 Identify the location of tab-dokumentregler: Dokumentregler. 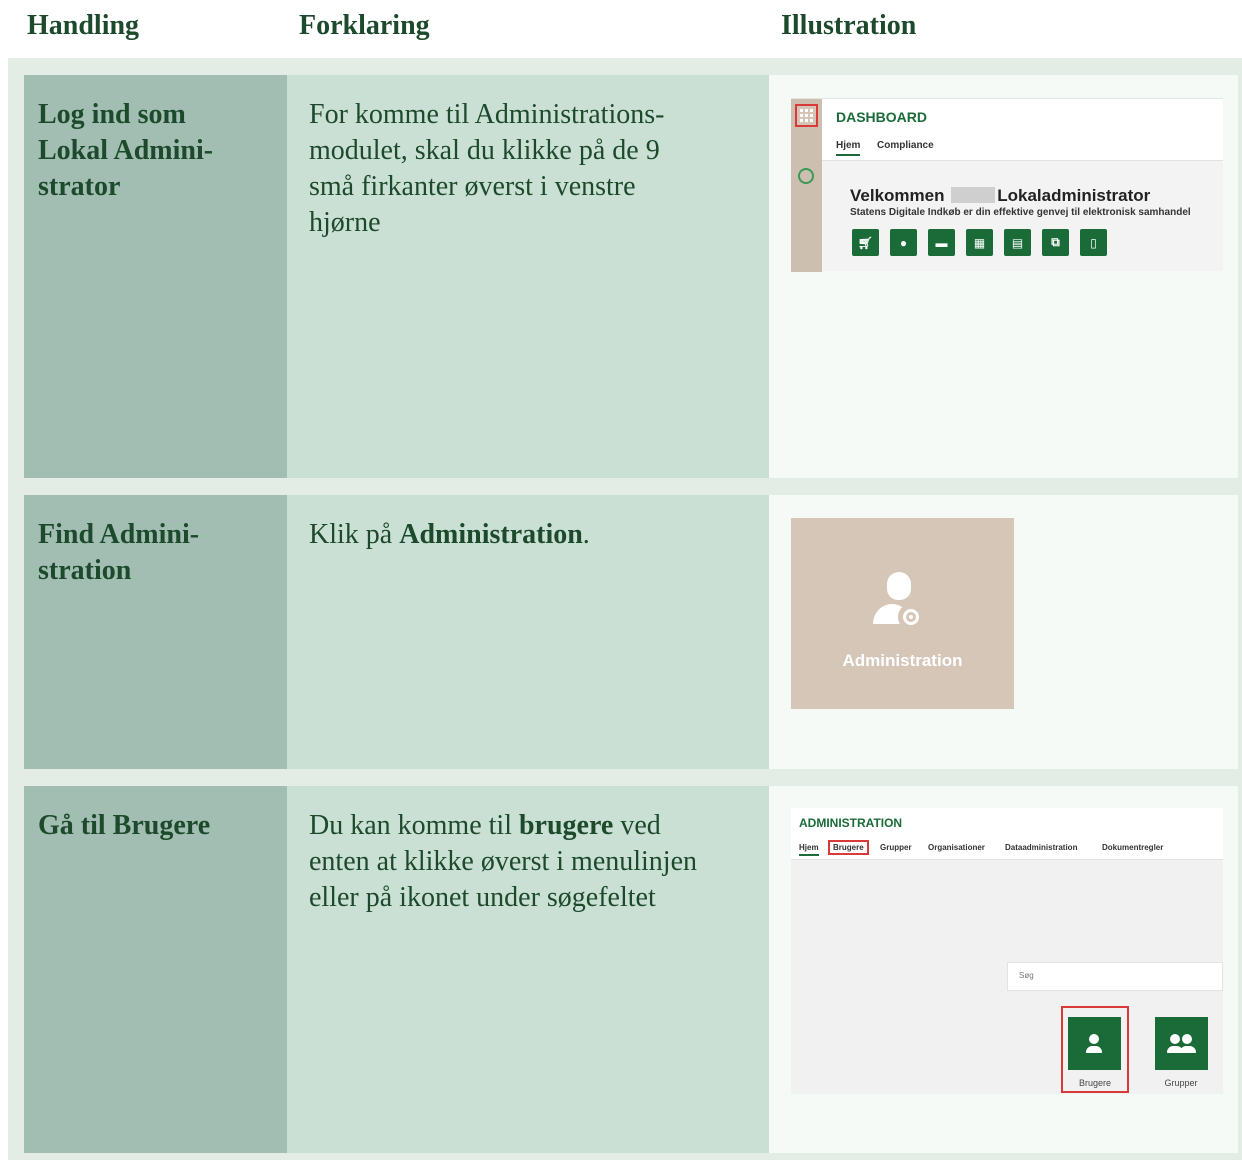
(1132, 847).